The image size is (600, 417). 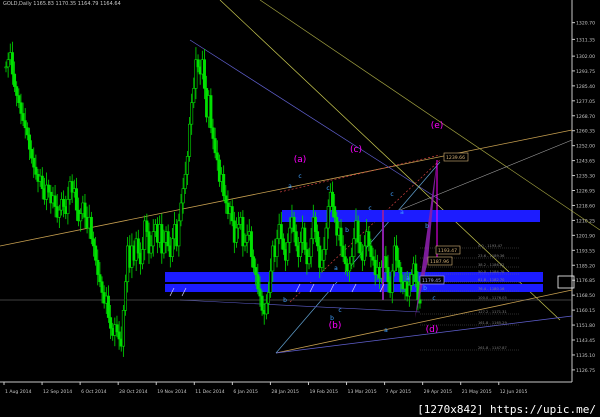 I want to click on price-tick-label: 1126.75, so click(x=585, y=371).